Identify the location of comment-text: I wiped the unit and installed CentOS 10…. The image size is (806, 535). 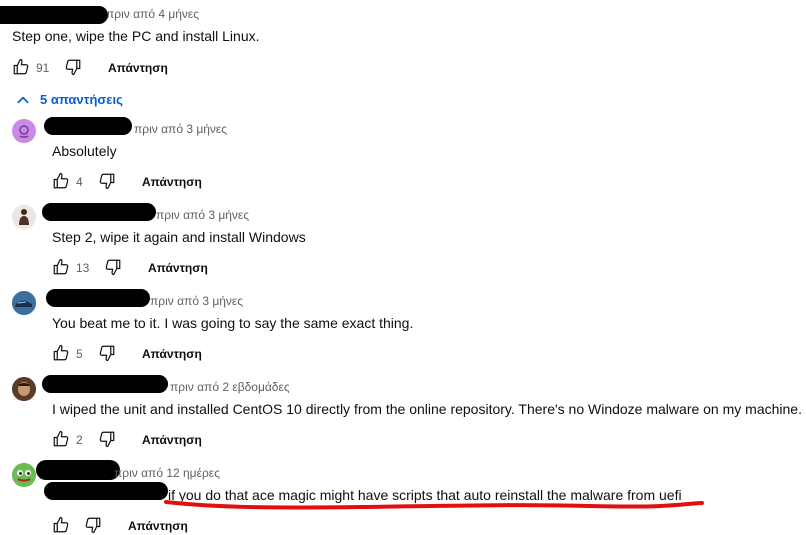
(427, 409).